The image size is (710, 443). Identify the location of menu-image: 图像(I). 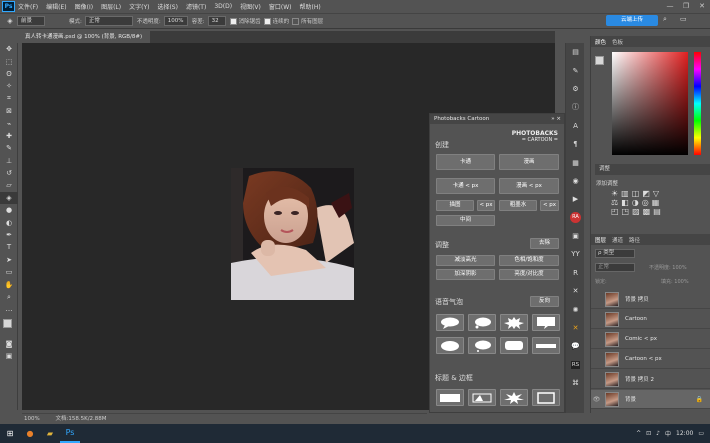
(84, 6).